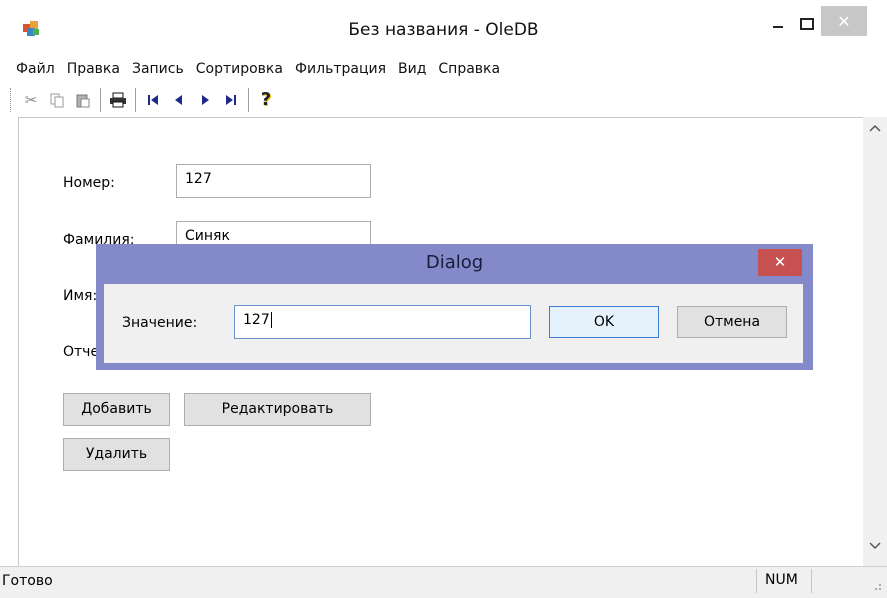 This screenshot has width=887, height=598. I want to click on help-icon: ?, so click(266, 100).